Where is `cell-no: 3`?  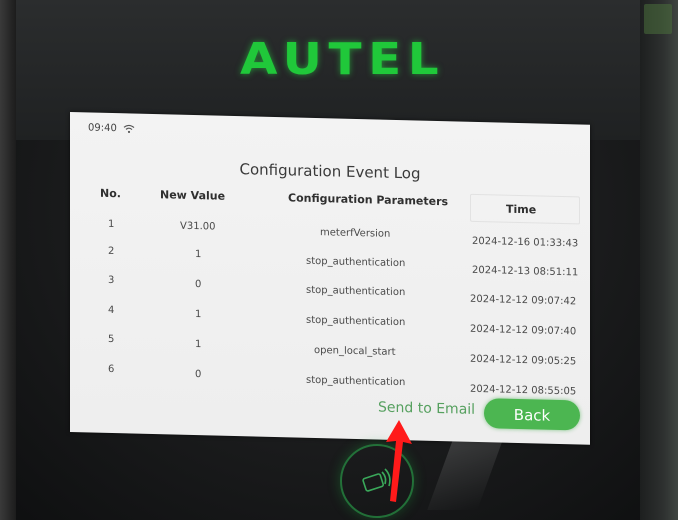 cell-no: 3 is located at coordinates (111, 280).